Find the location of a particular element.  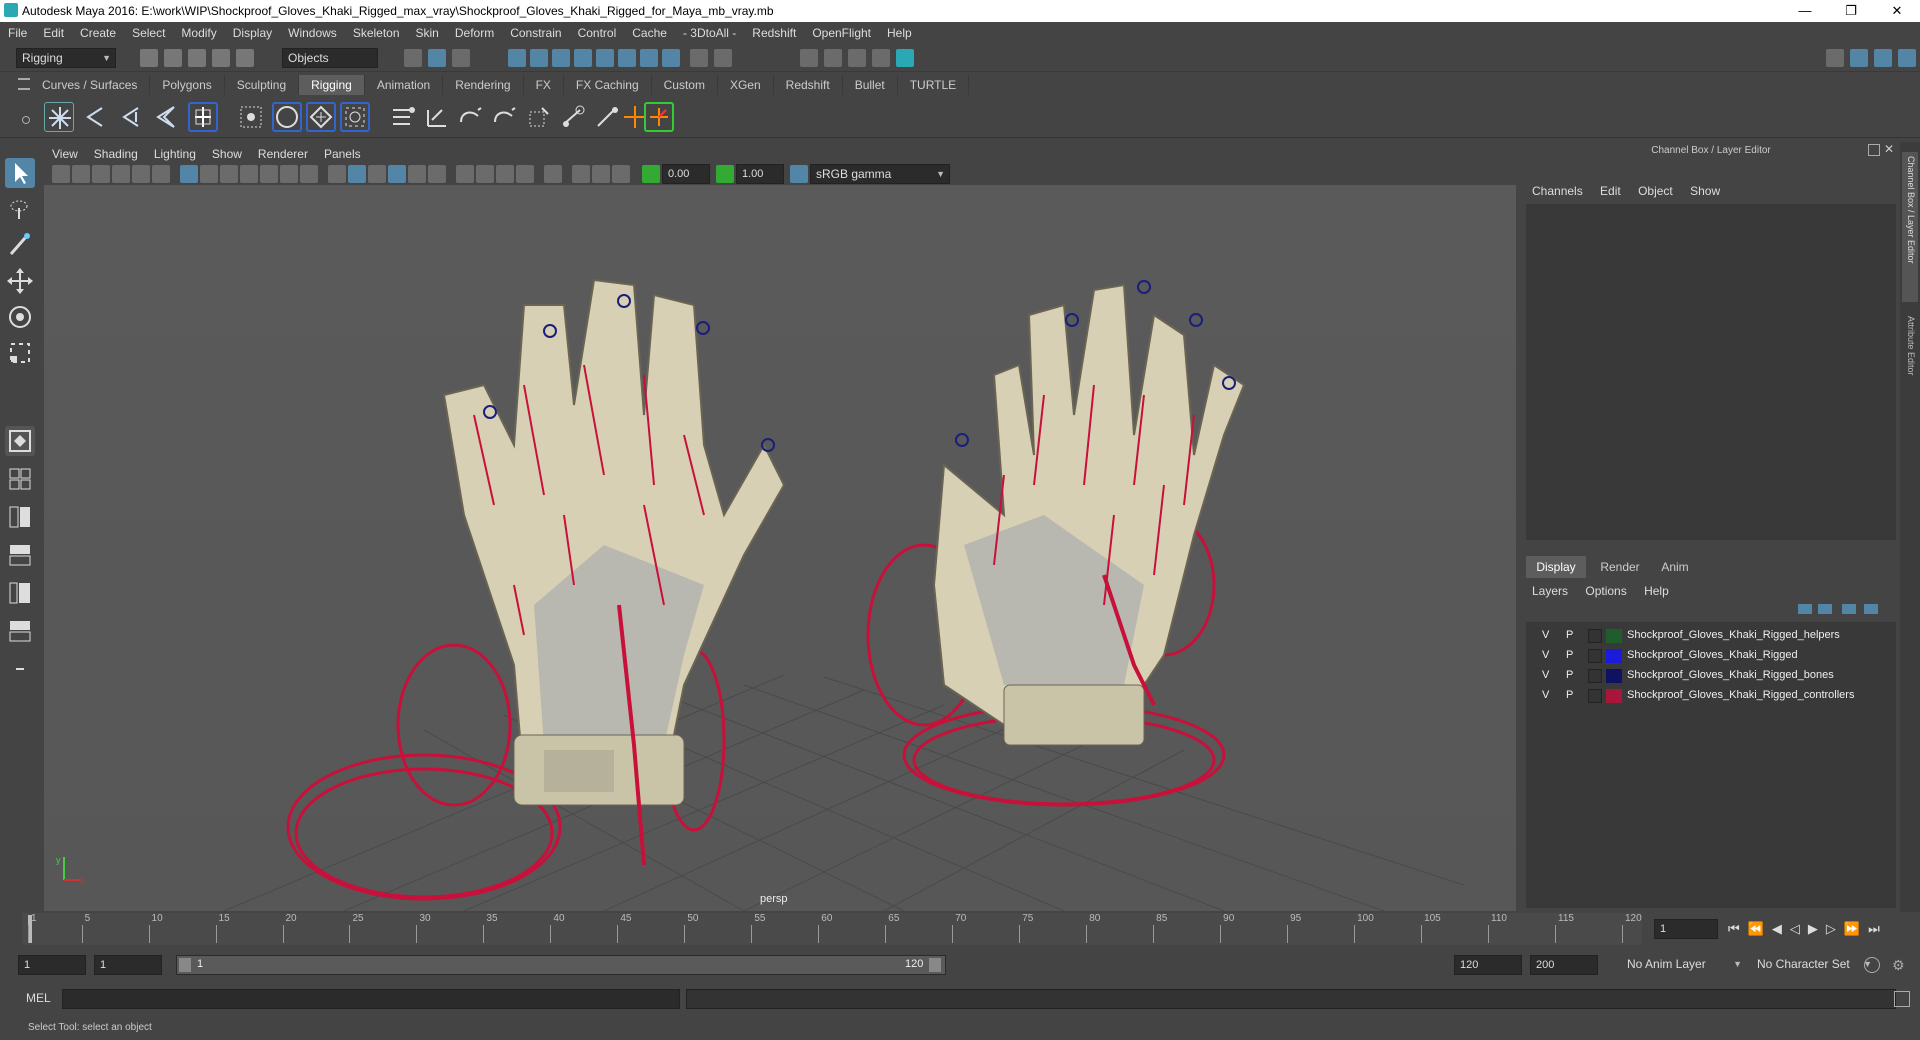

snap-pivot-icon is located at coordinates (649, 58).